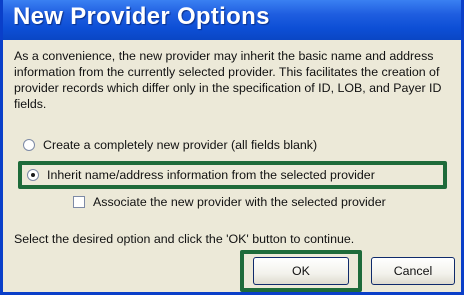 This screenshot has height=295, width=464. I want to click on radio-inherit, so click(33, 175).